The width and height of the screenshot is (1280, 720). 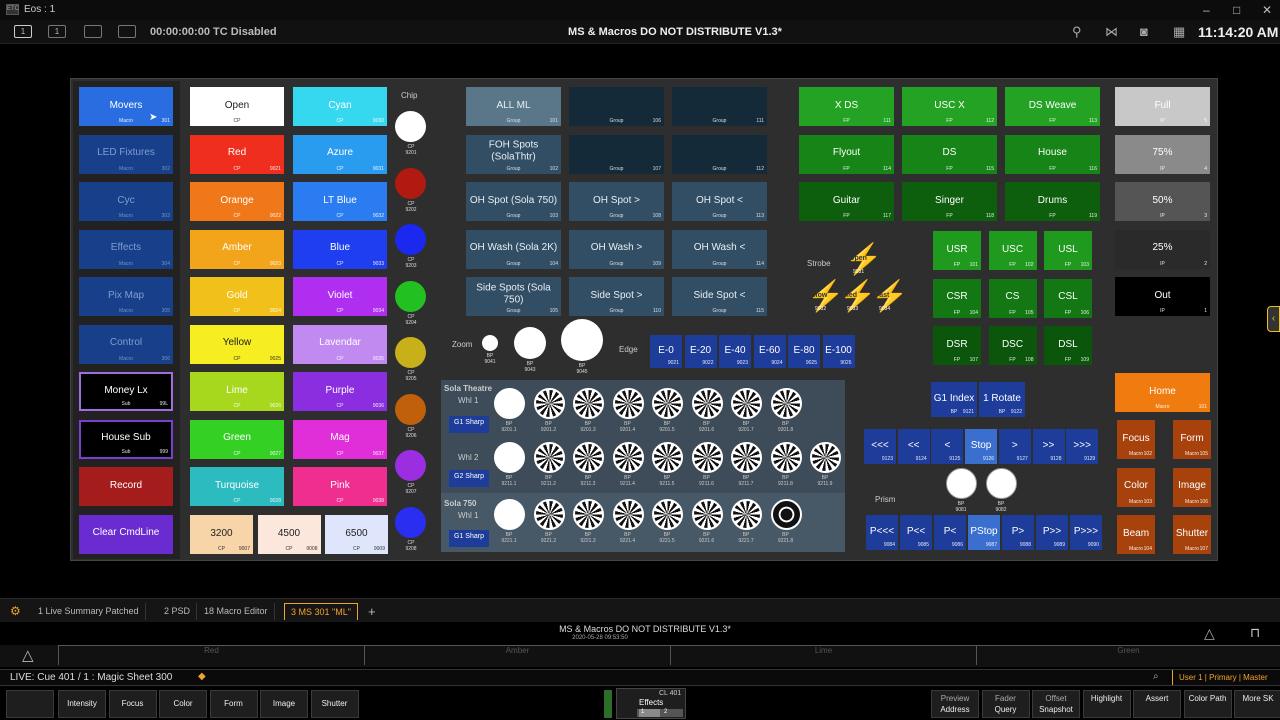 What do you see at coordinates (126, 201) in the screenshot?
I see `macro-button: Cyc Macro 303` at bounding box center [126, 201].